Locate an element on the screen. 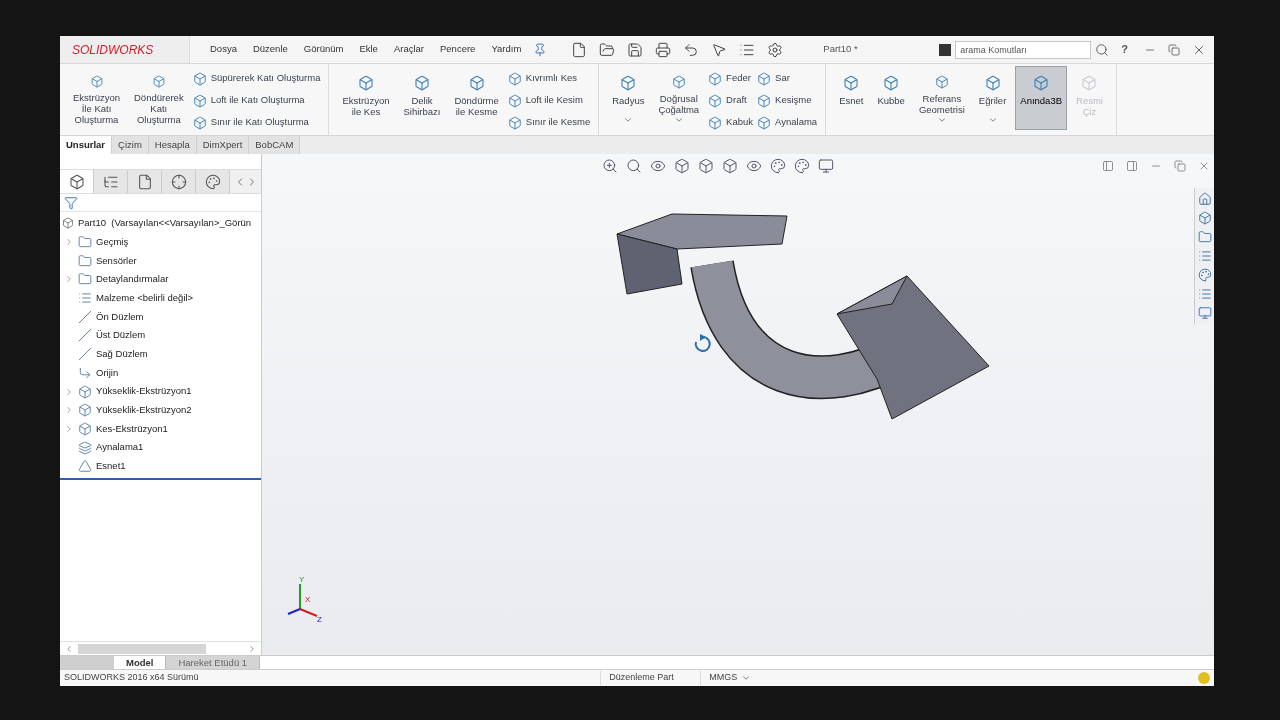 This screenshot has width=1280, height=720. scrollbar-thumb is located at coordinates (142, 648).